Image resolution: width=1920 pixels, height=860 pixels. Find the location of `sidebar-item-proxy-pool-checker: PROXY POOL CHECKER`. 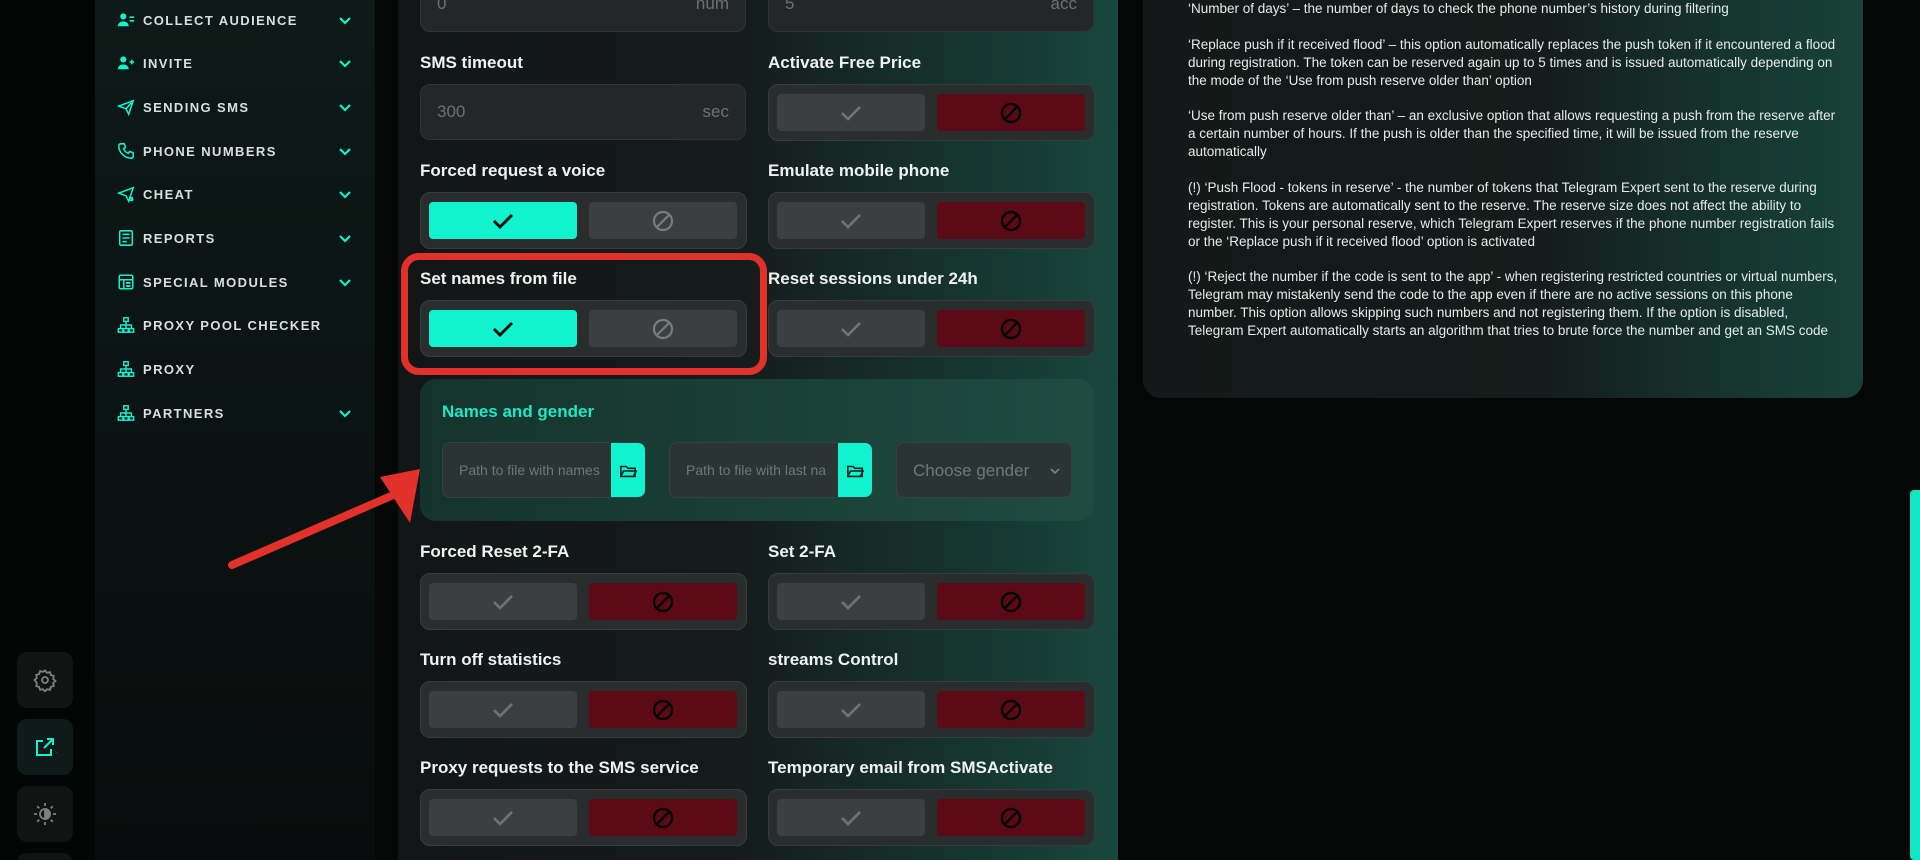

sidebar-item-proxy-pool-checker: PROXY POOL CHECKER is located at coordinates (235, 325).